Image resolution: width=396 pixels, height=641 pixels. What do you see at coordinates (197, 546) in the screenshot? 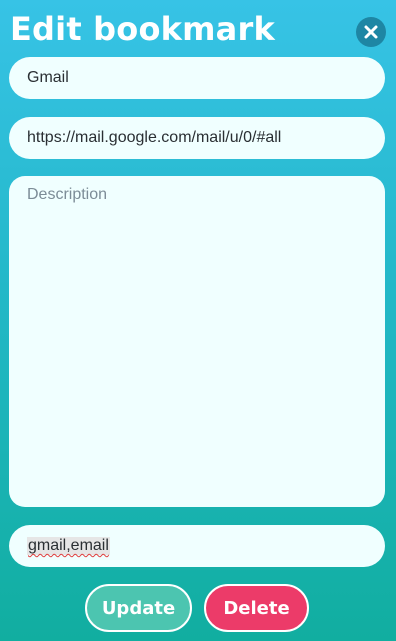
I see `tags-field: gmail,email` at bounding box center [197, 546].